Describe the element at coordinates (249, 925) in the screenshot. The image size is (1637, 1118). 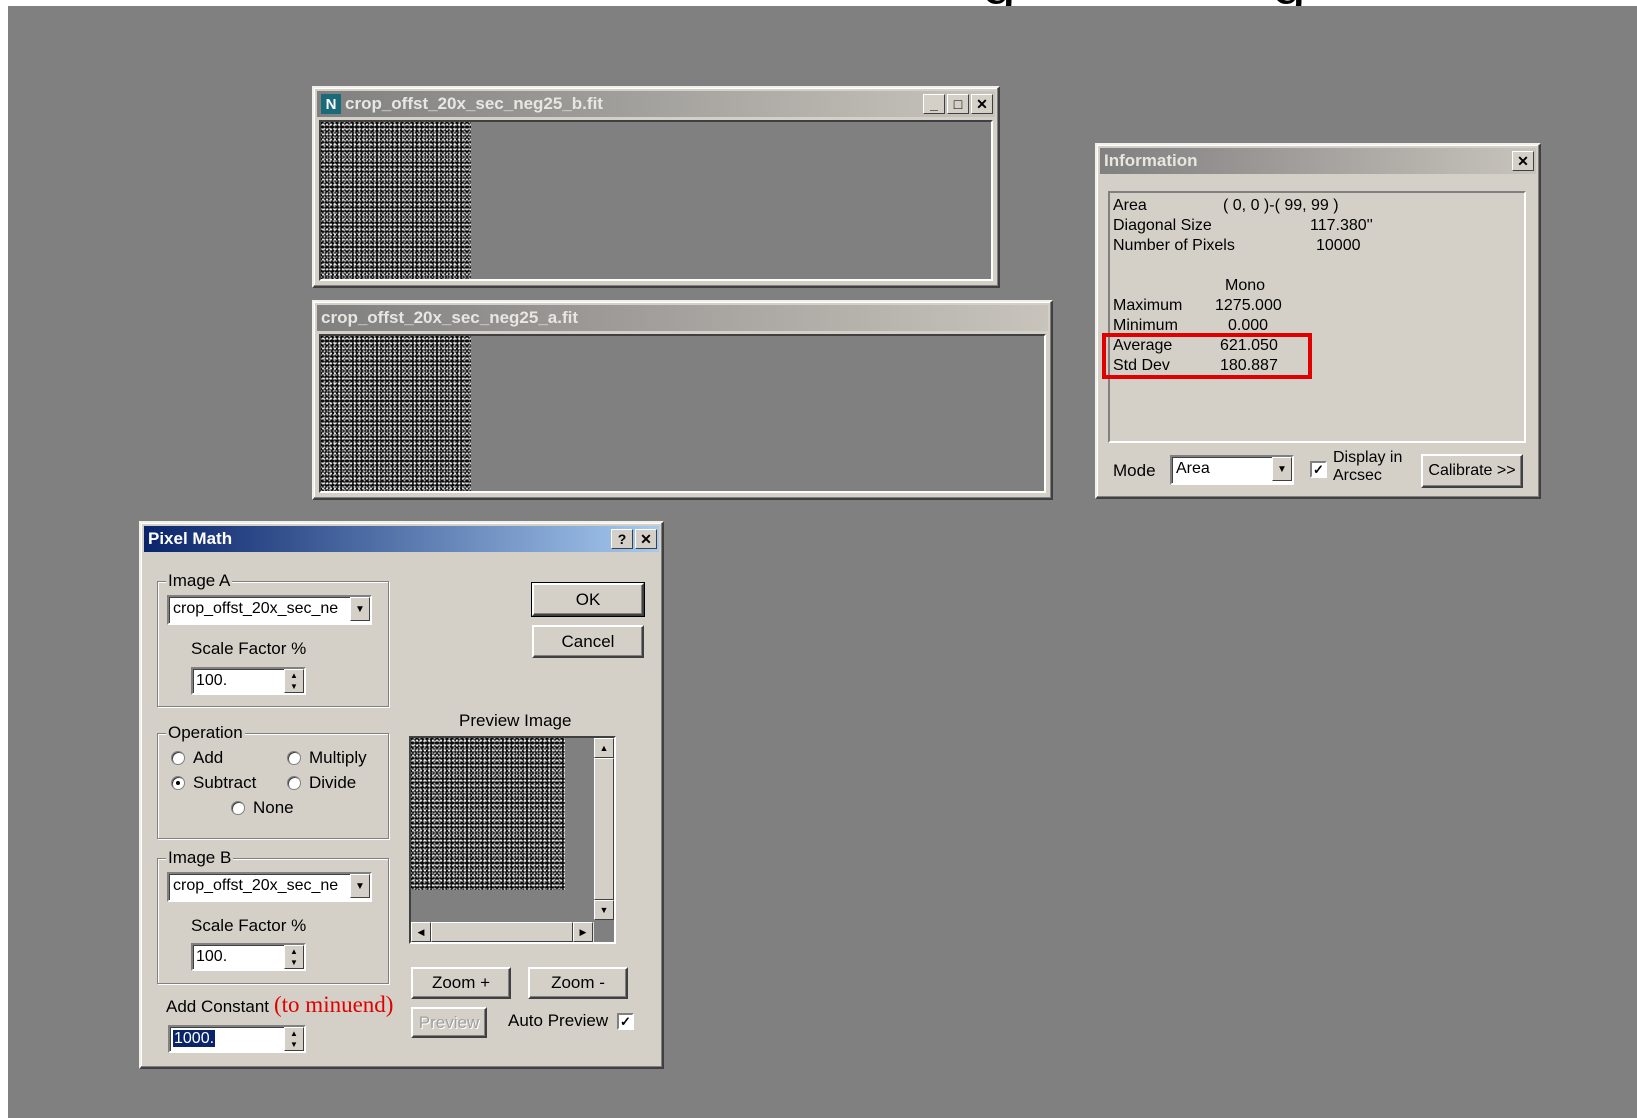
I see `scale-b-label: Scale Factor %` at that location.